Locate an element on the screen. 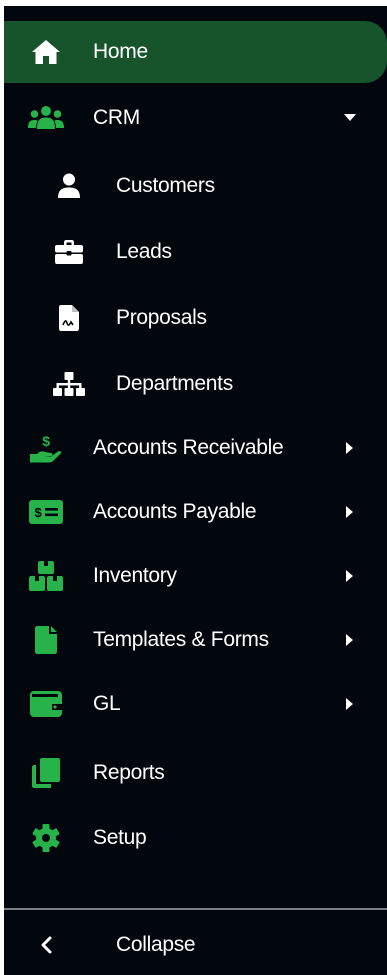 The height and width of the screenshot is (975, 387). caret-down-icon is located at coordinates (350, 118).